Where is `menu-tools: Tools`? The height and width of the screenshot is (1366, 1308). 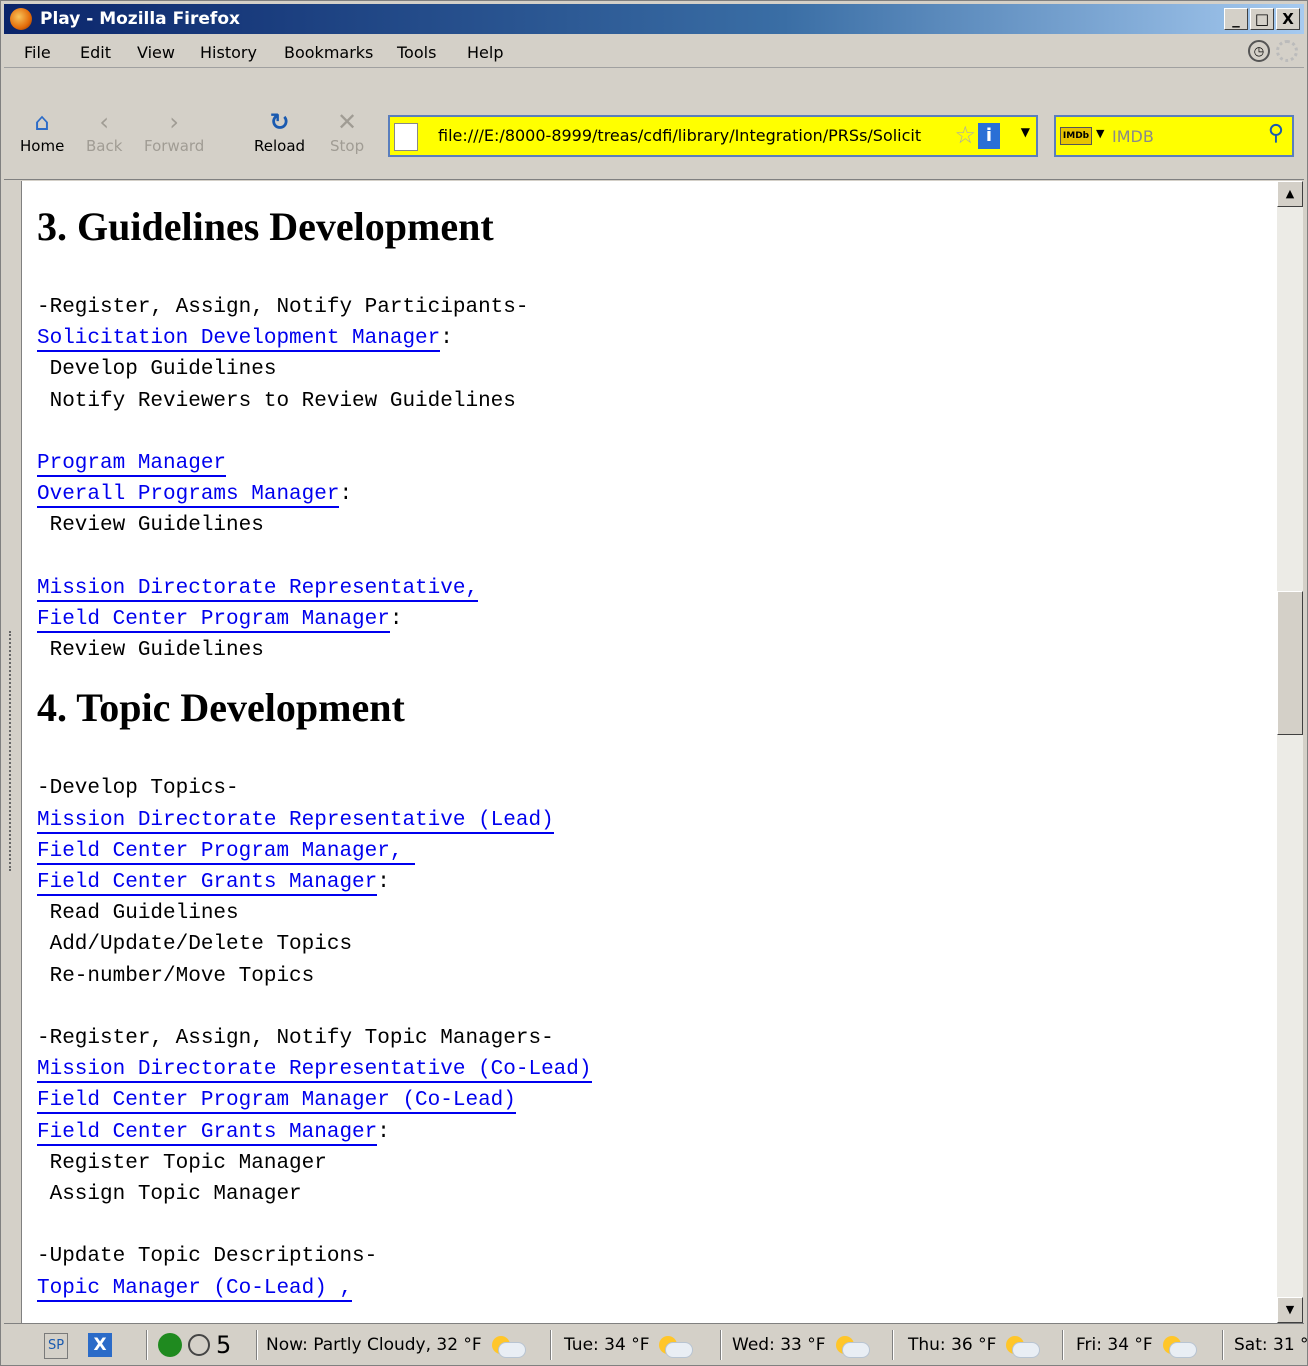 menu-tools: Tools is located at coordinates (416, 52).